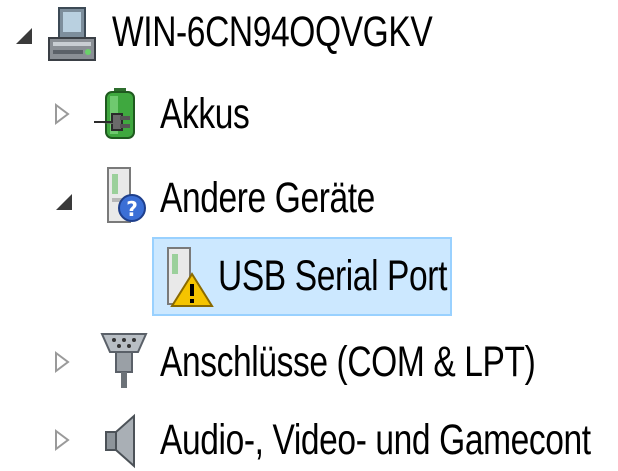 The height and width of the screenshot is (471, 618). I want to click on tree-node-usb-serial-port: USB Serial Port, so click(309, 275).